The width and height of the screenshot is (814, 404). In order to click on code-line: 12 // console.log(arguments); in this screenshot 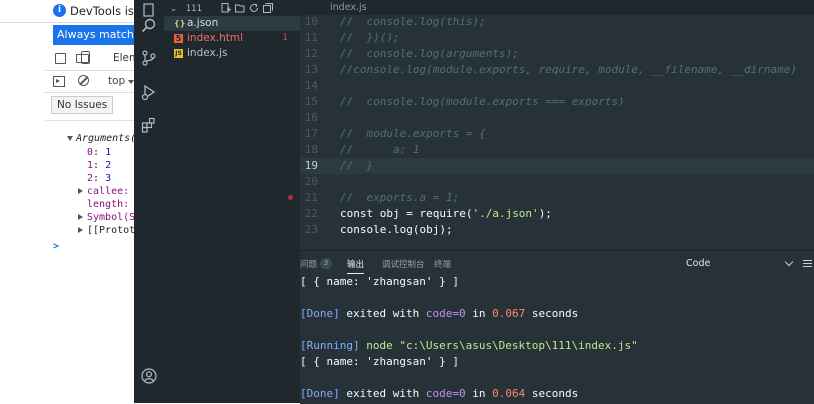, I will do `click(557, 54)`.